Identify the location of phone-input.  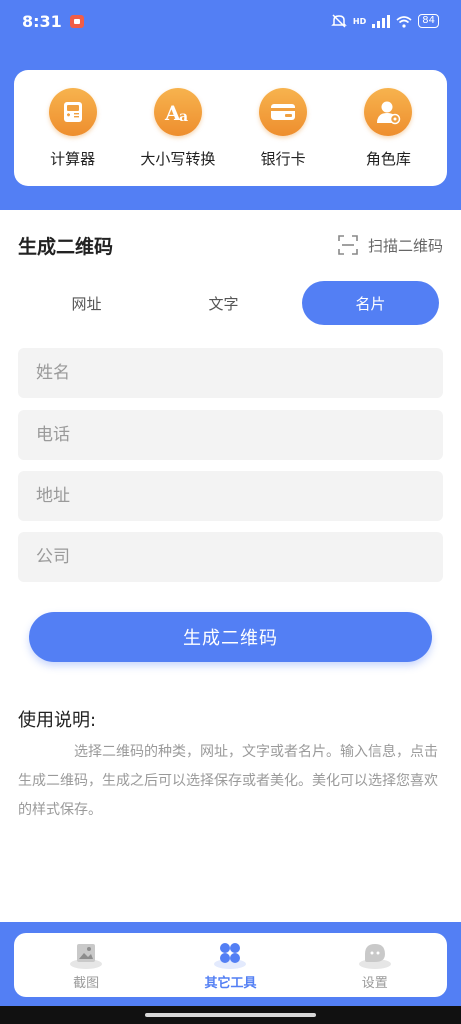
(230, 435).